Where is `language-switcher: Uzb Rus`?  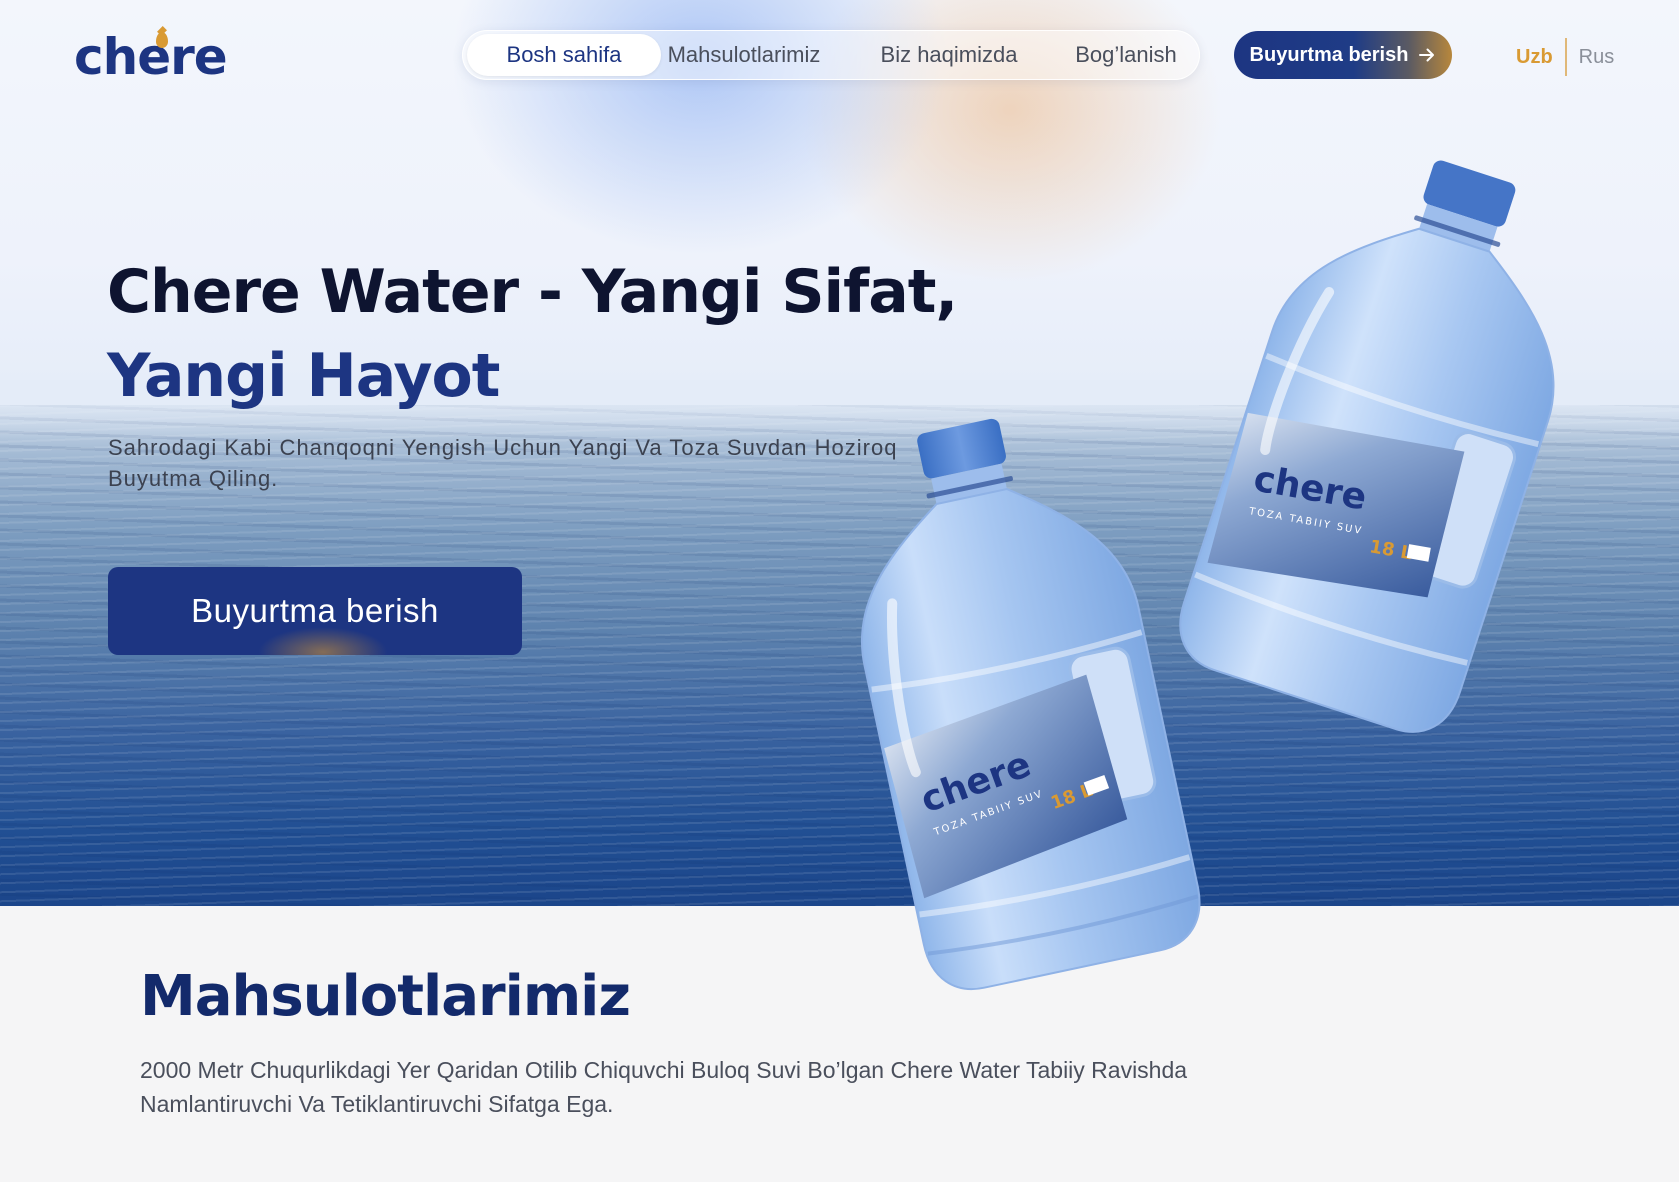
language-switcher: Uzb Rus is located at coordinates (1565, 57).